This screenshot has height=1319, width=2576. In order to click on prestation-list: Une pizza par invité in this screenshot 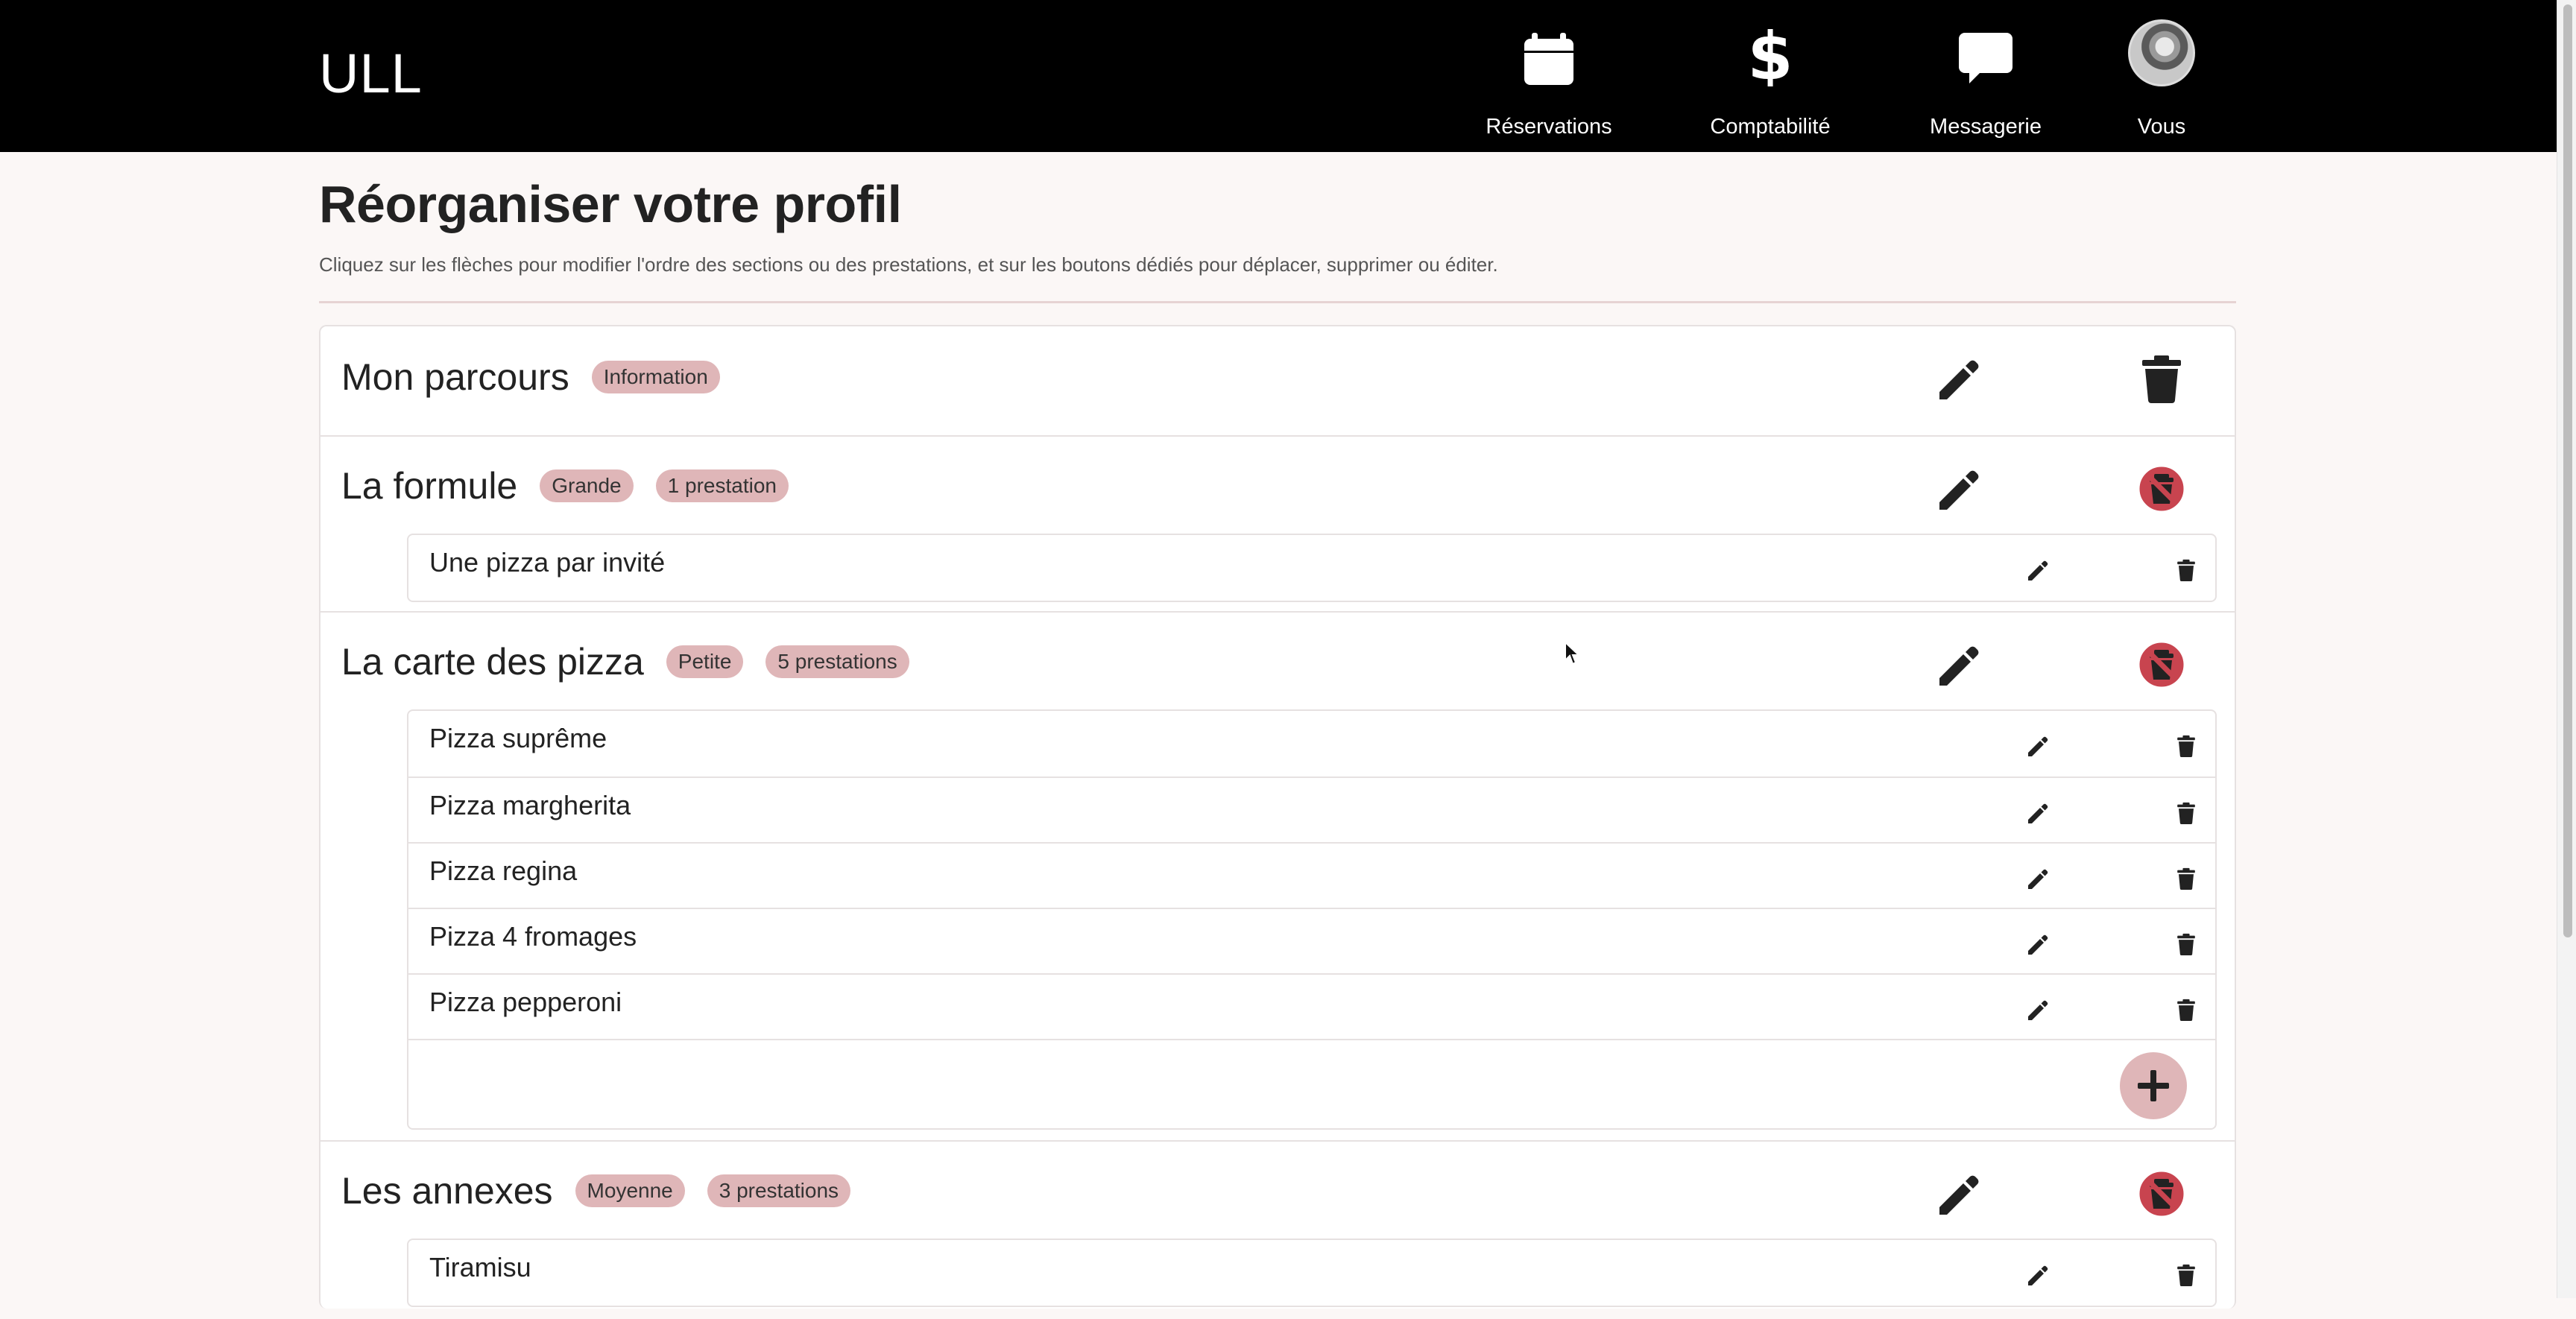, I will do `click(1312, 568)`.